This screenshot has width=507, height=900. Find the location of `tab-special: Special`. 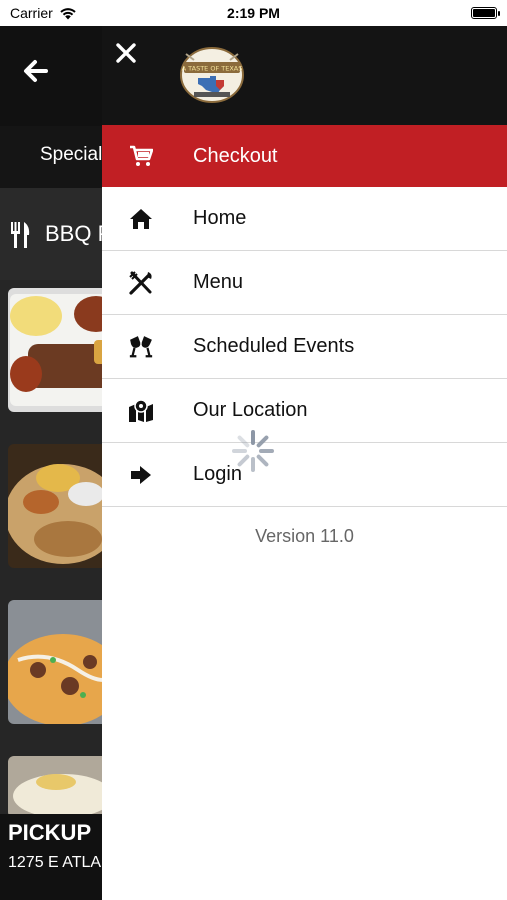

tab-special: Special is located at coordinates (71, 155).